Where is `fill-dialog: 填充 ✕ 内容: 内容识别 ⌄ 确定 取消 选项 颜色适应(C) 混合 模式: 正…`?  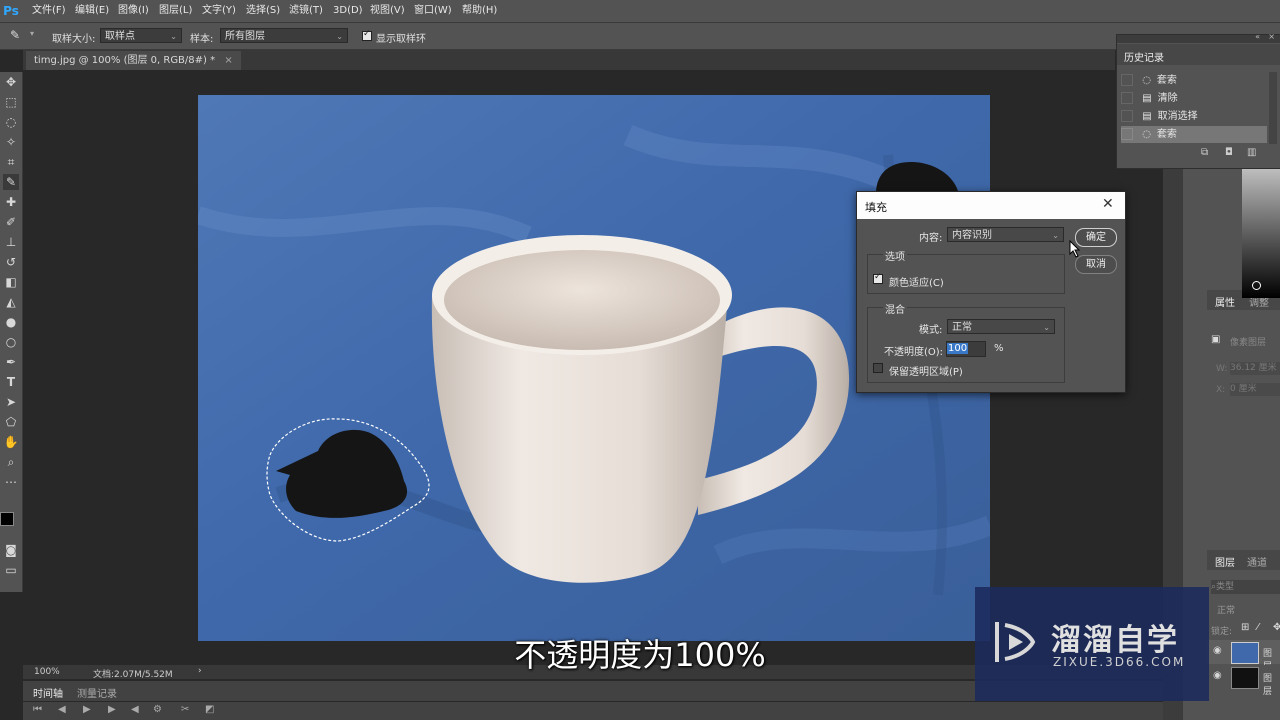
fill-dialog: 填充 ✕ 内容: 内容识别 ⌄ 确定 取消 选项 颜色适应(C) 混合 模式: 正… is located at coordinates (991, 292).